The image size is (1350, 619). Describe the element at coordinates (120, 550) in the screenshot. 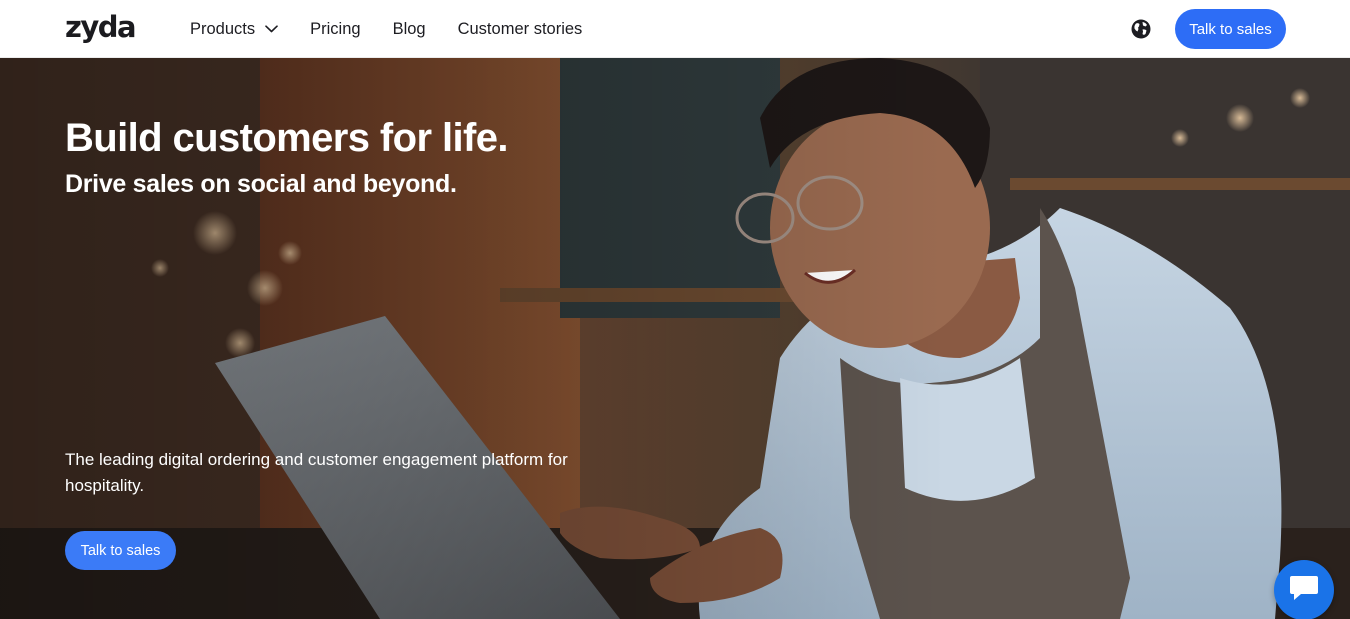

I see `talk-to-sales-button-hero: Talk to sales` at that location.